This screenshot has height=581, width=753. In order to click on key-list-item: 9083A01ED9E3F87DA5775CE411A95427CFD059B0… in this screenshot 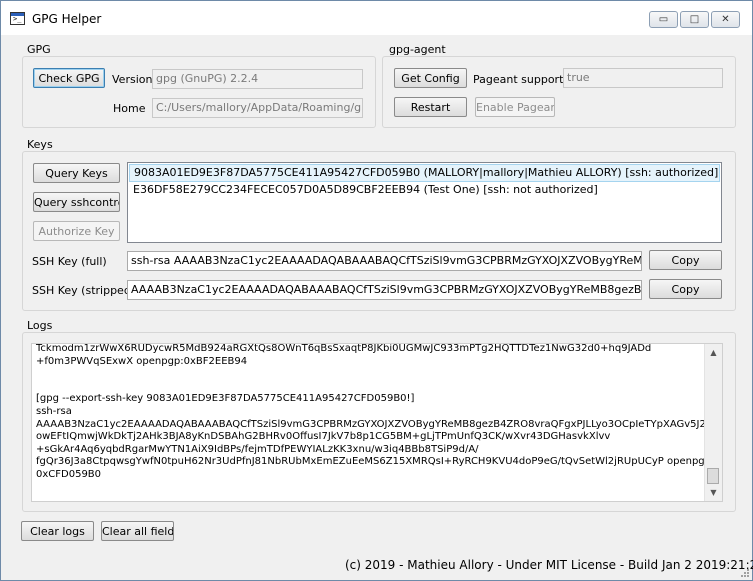, I will do `click(424, 173)`.